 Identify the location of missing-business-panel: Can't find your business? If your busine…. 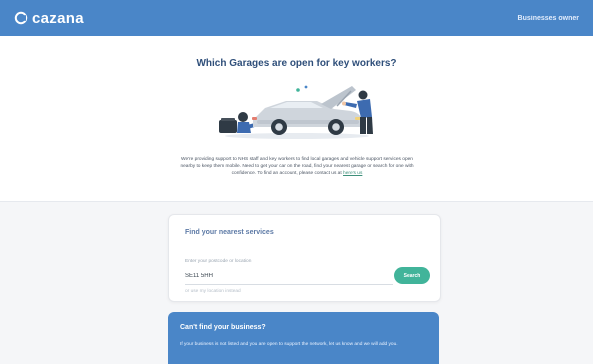
(303, 338).